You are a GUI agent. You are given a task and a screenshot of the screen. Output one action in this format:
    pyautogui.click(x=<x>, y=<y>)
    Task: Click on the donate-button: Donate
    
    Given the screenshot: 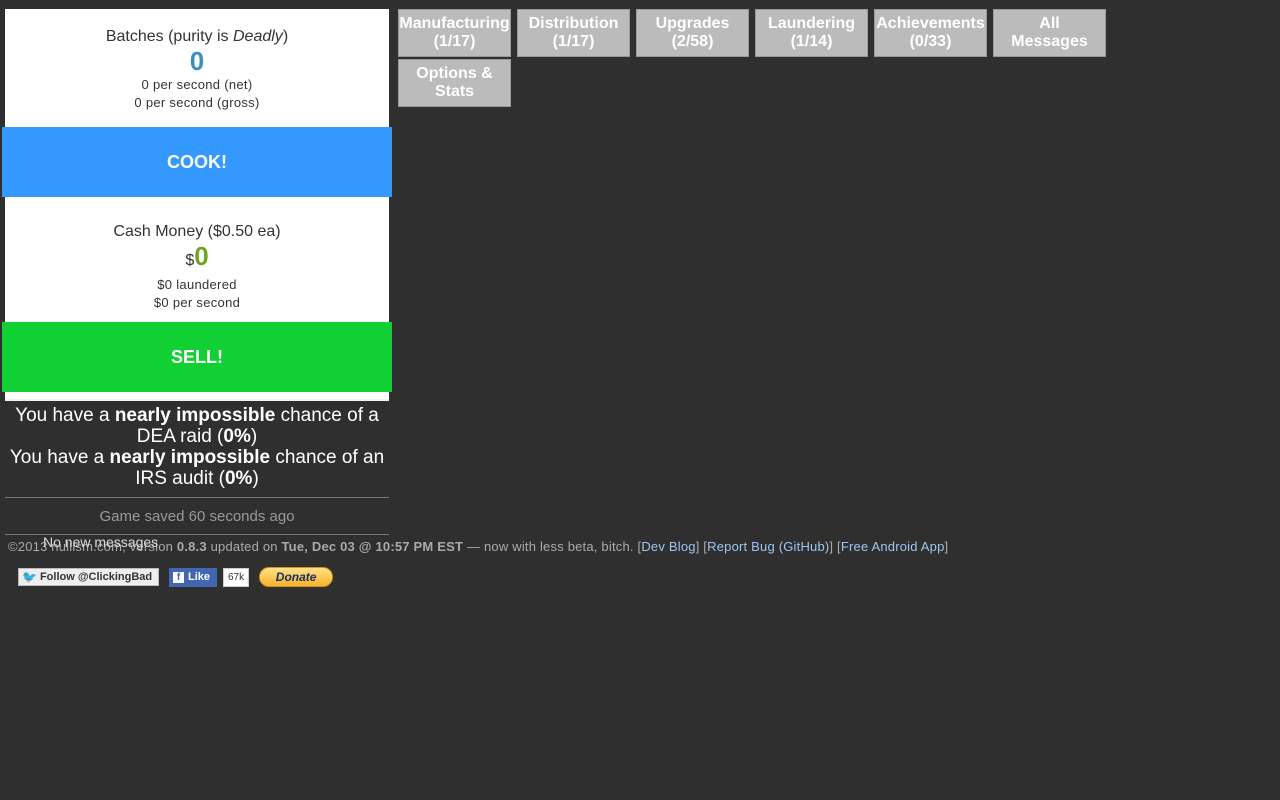 What is the action you would take?
    pyautogui.click(x=296, y=577)
    